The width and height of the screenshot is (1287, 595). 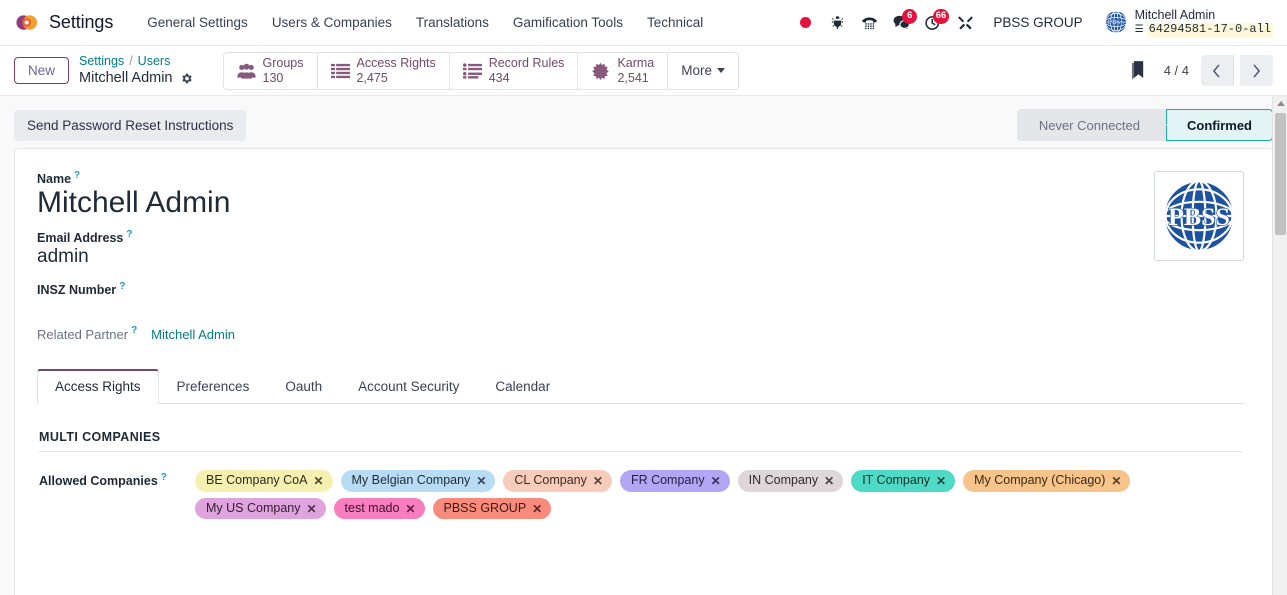 What do you see at coordinates (154, 62) in the screenshot?
I see `breadcrumb-item-users: Users` at bounding box center [154, 62].